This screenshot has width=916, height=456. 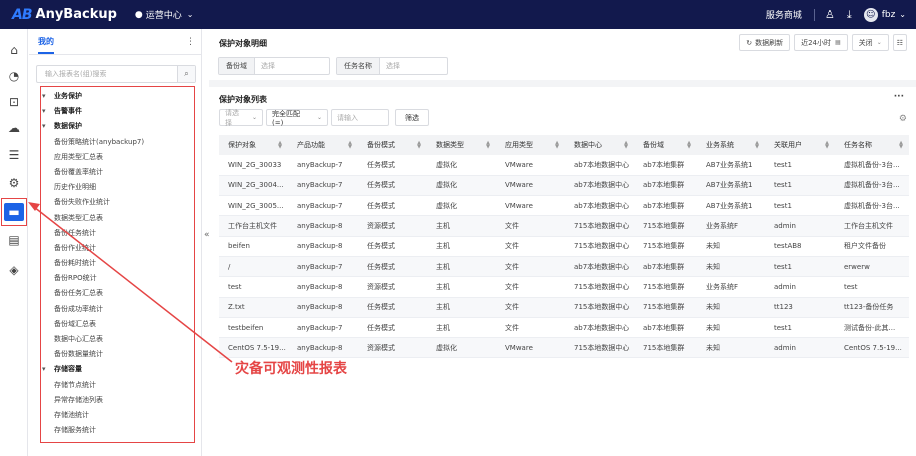 I want to click on table-cell: test, so click(x=872, y=287).